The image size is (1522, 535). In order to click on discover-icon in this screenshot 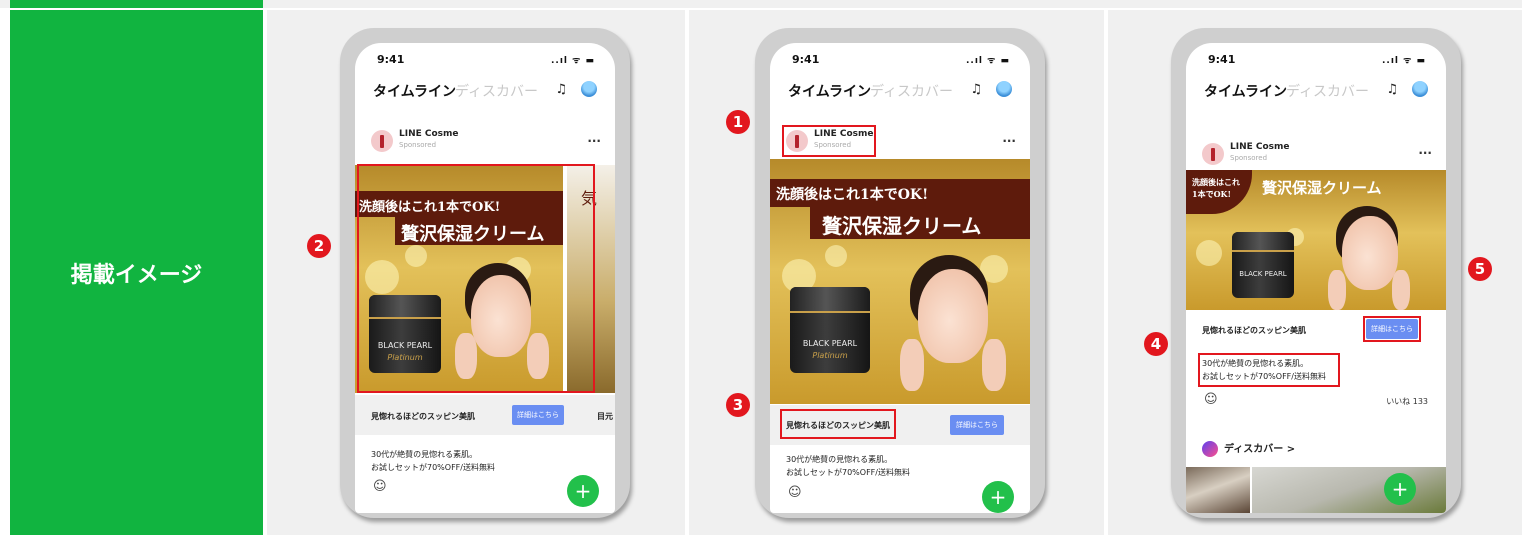, I will do `click(1210, 449)`.